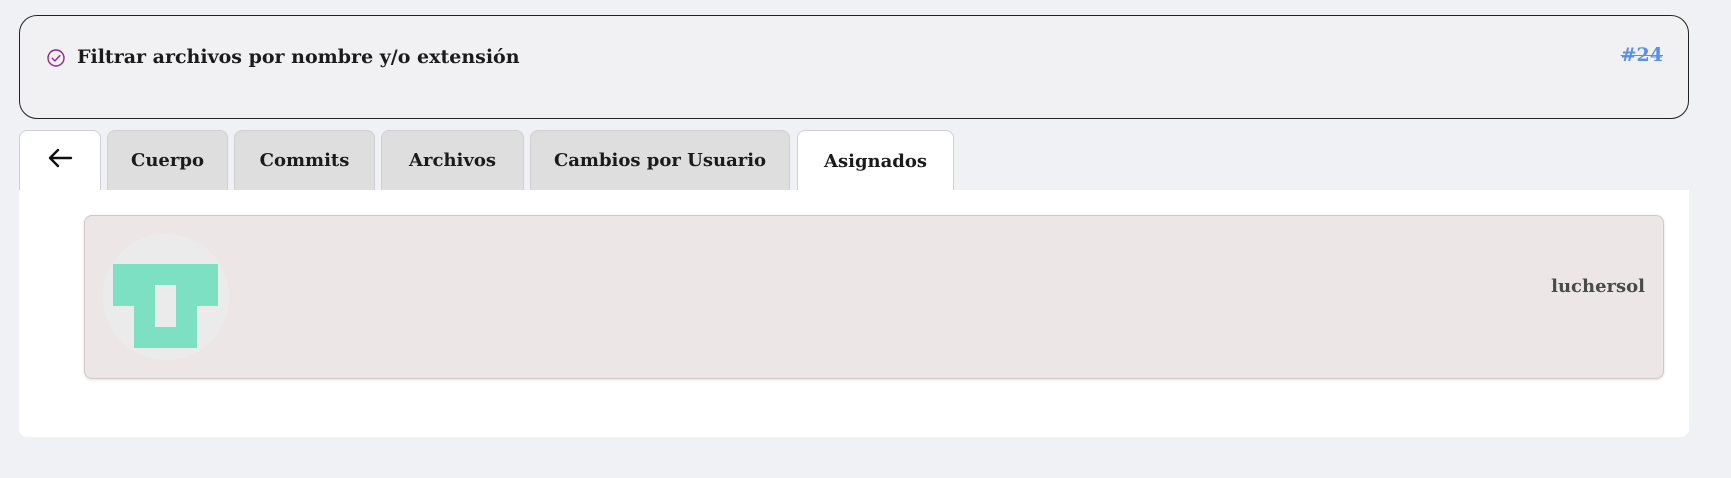 Image resolution: width=1731 pixels, height=478 pixels. I want to click on tab-label: Commits, so click(304, 160).